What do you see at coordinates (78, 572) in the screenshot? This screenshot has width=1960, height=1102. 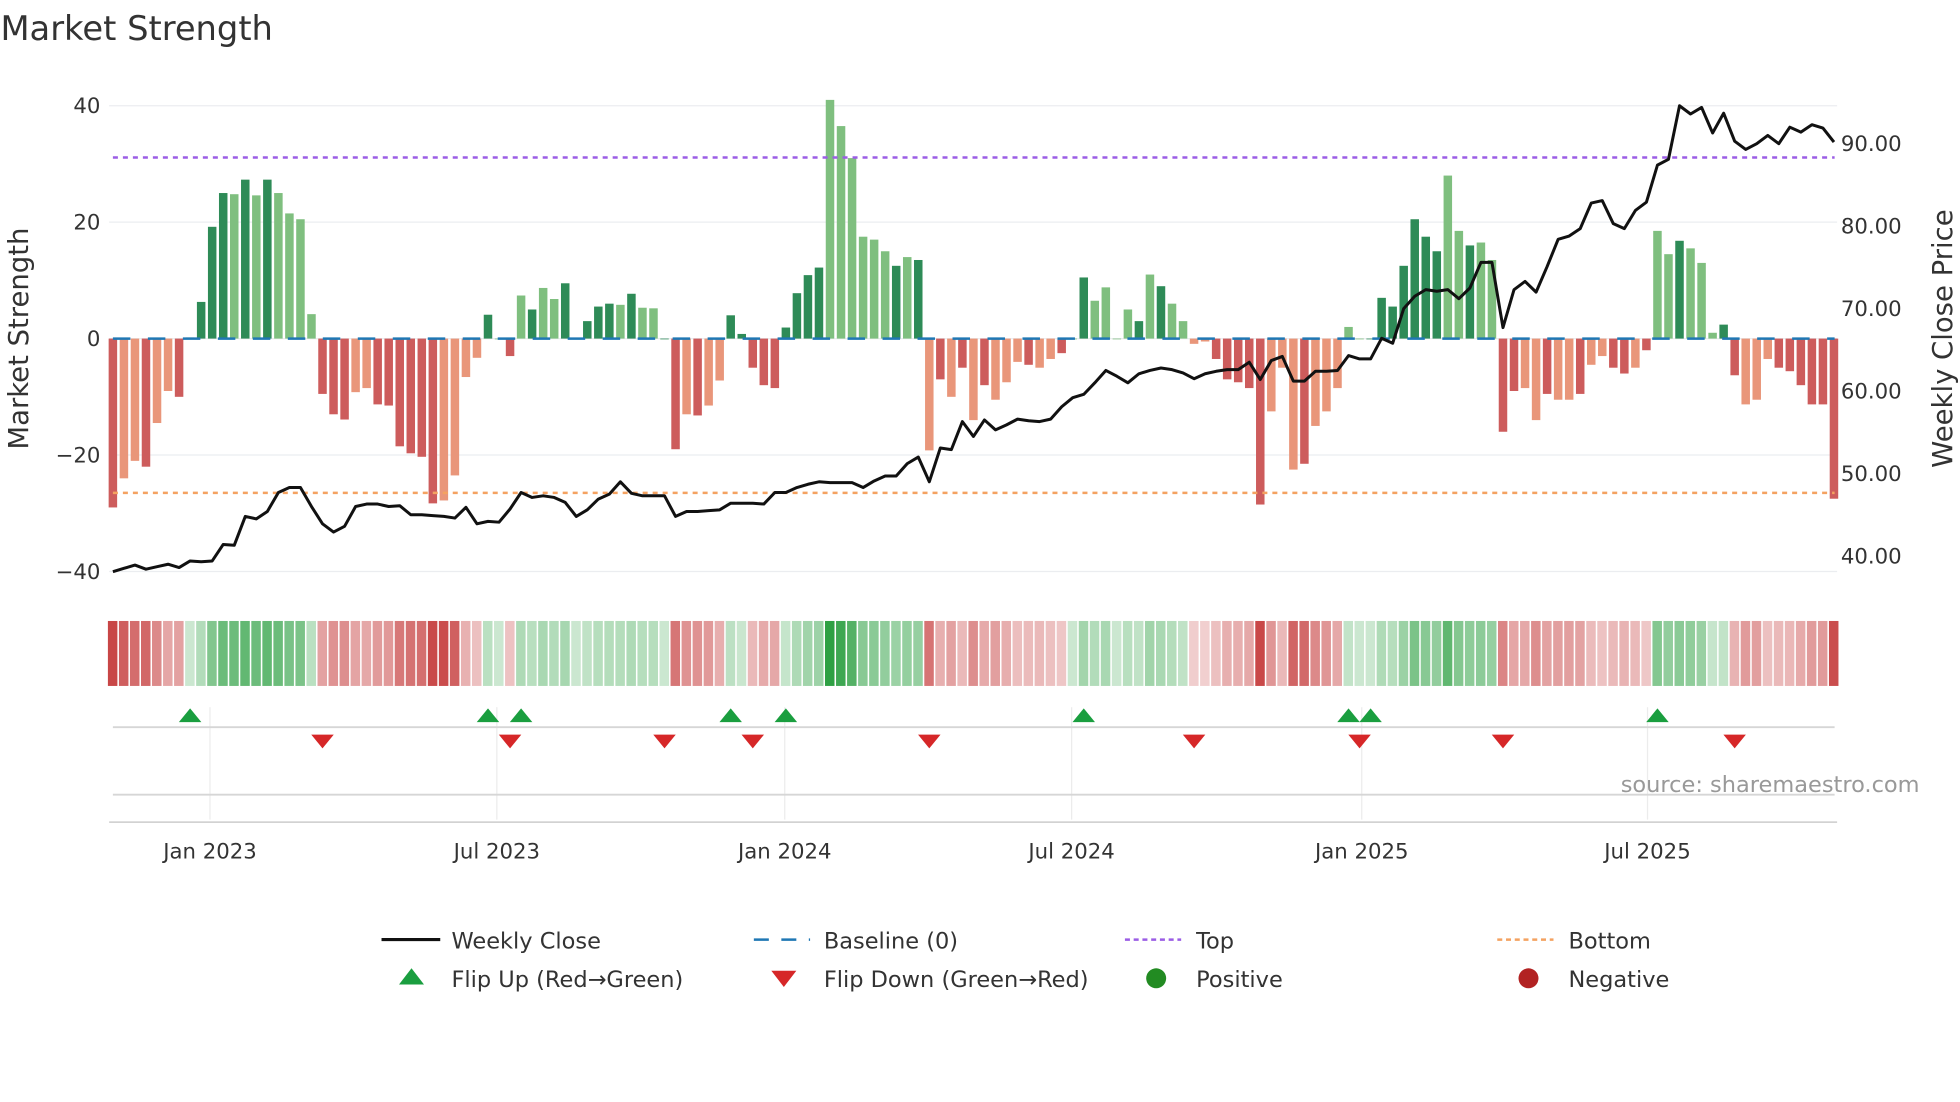 I see `y-tick-label: −40` at bounding box center [78, 572].